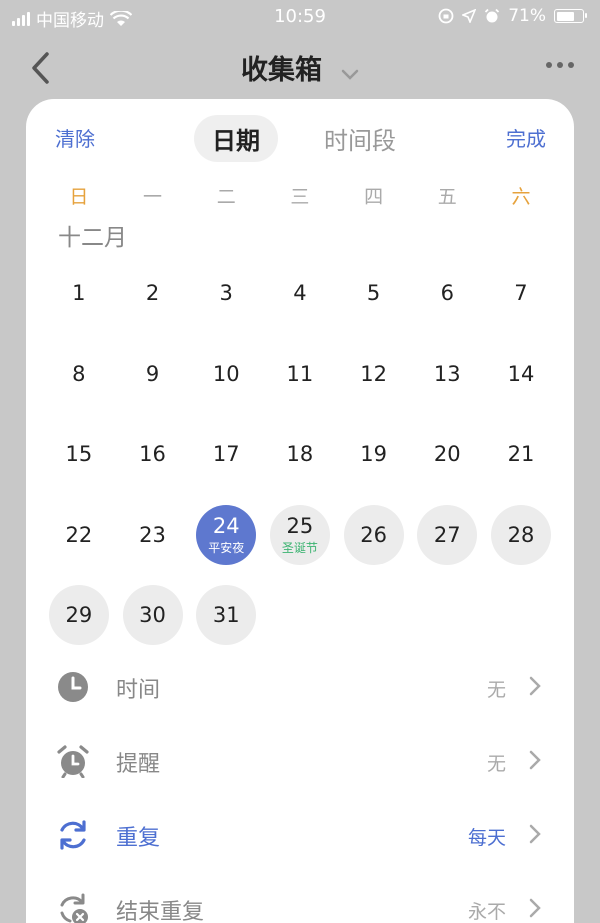  I want to click on option-label: 提醒, so click(138, 764).